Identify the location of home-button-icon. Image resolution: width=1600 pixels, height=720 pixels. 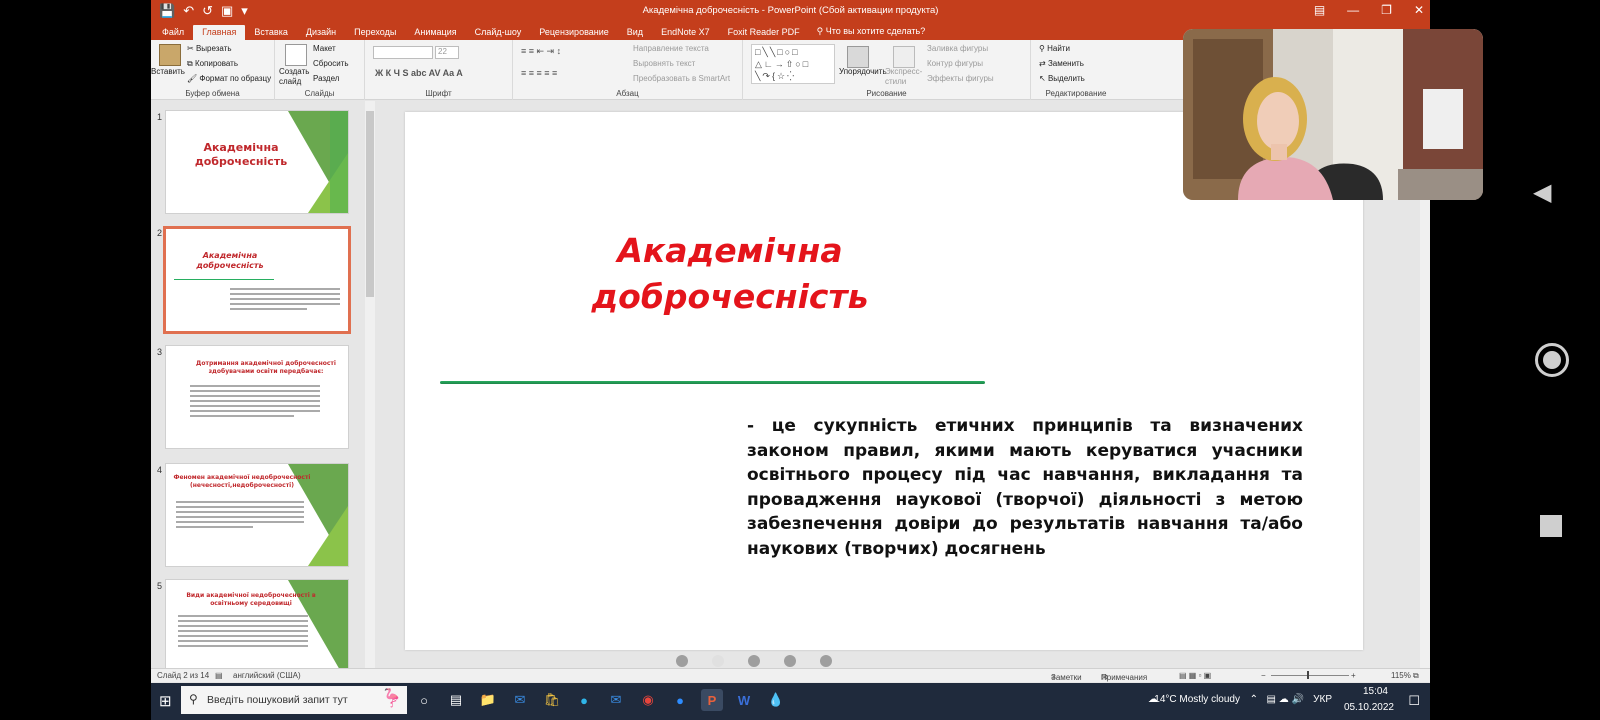
(1552, 360).